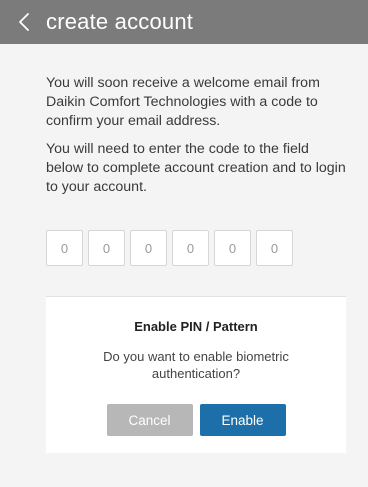  Describe the element at coordinates (120, 21) in the screenshot. I see `page-title: create account` at that location.